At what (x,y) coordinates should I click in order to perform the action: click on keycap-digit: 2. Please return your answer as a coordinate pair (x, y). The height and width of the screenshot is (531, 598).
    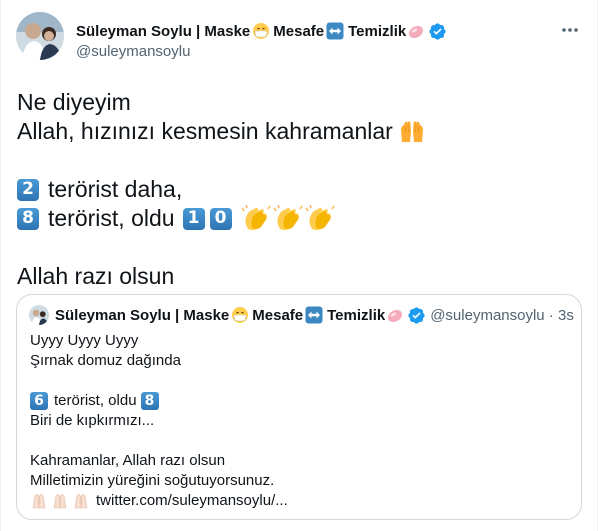
    Looking at the image, I should click on (28, 189).